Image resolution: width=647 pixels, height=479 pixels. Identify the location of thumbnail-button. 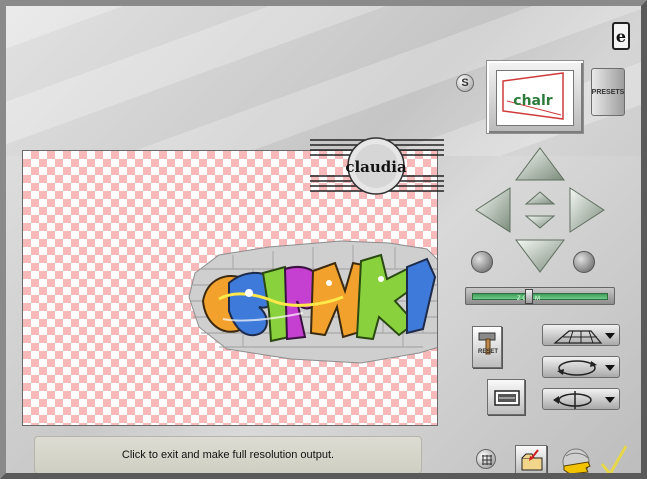
(506, 397).